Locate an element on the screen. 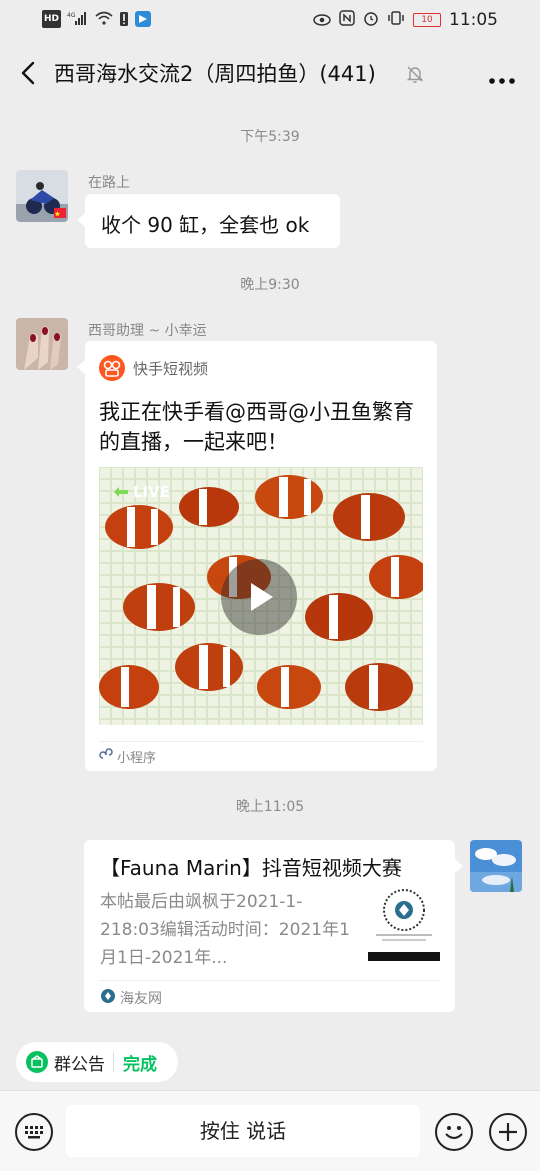 This screenshot has width=540, height=1171. link-source: 海友网 is located at coordinates (131, 998).